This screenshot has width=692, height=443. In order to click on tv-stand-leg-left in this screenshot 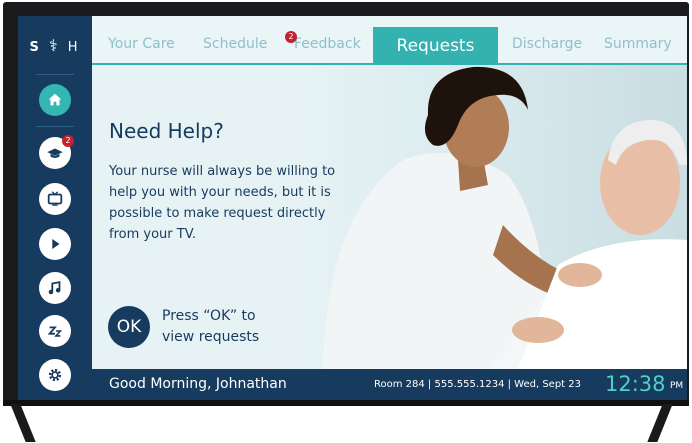, I will do `click(23, 423)`.